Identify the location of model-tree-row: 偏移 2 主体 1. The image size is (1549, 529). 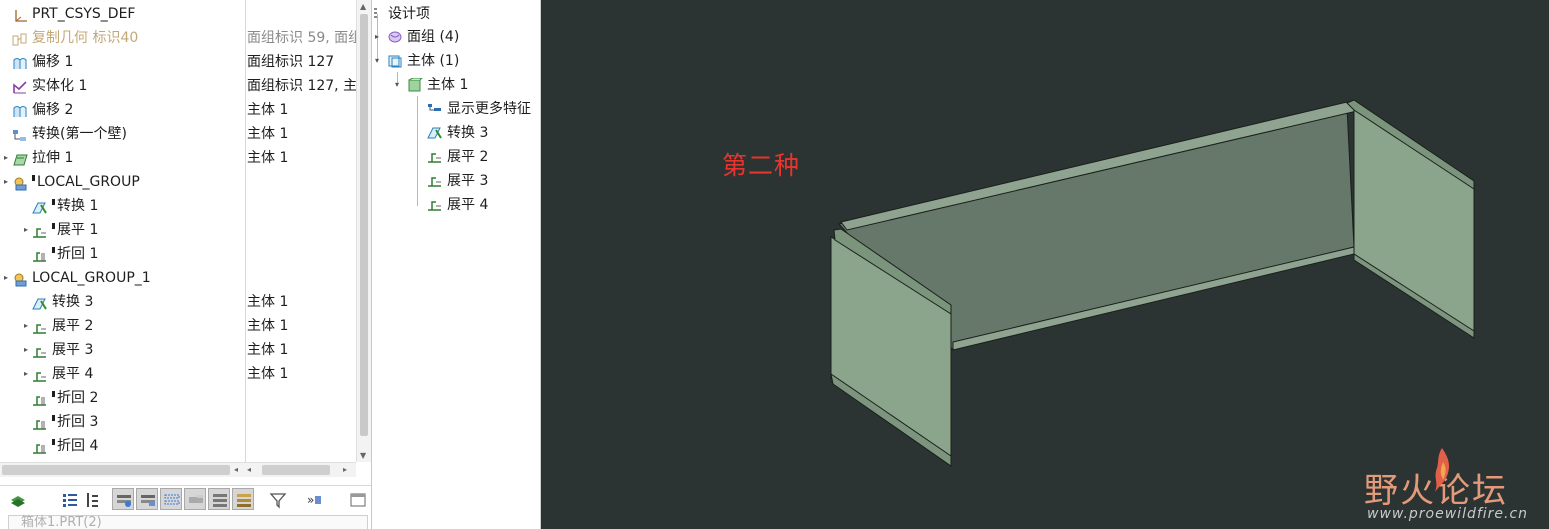
(178, 110).